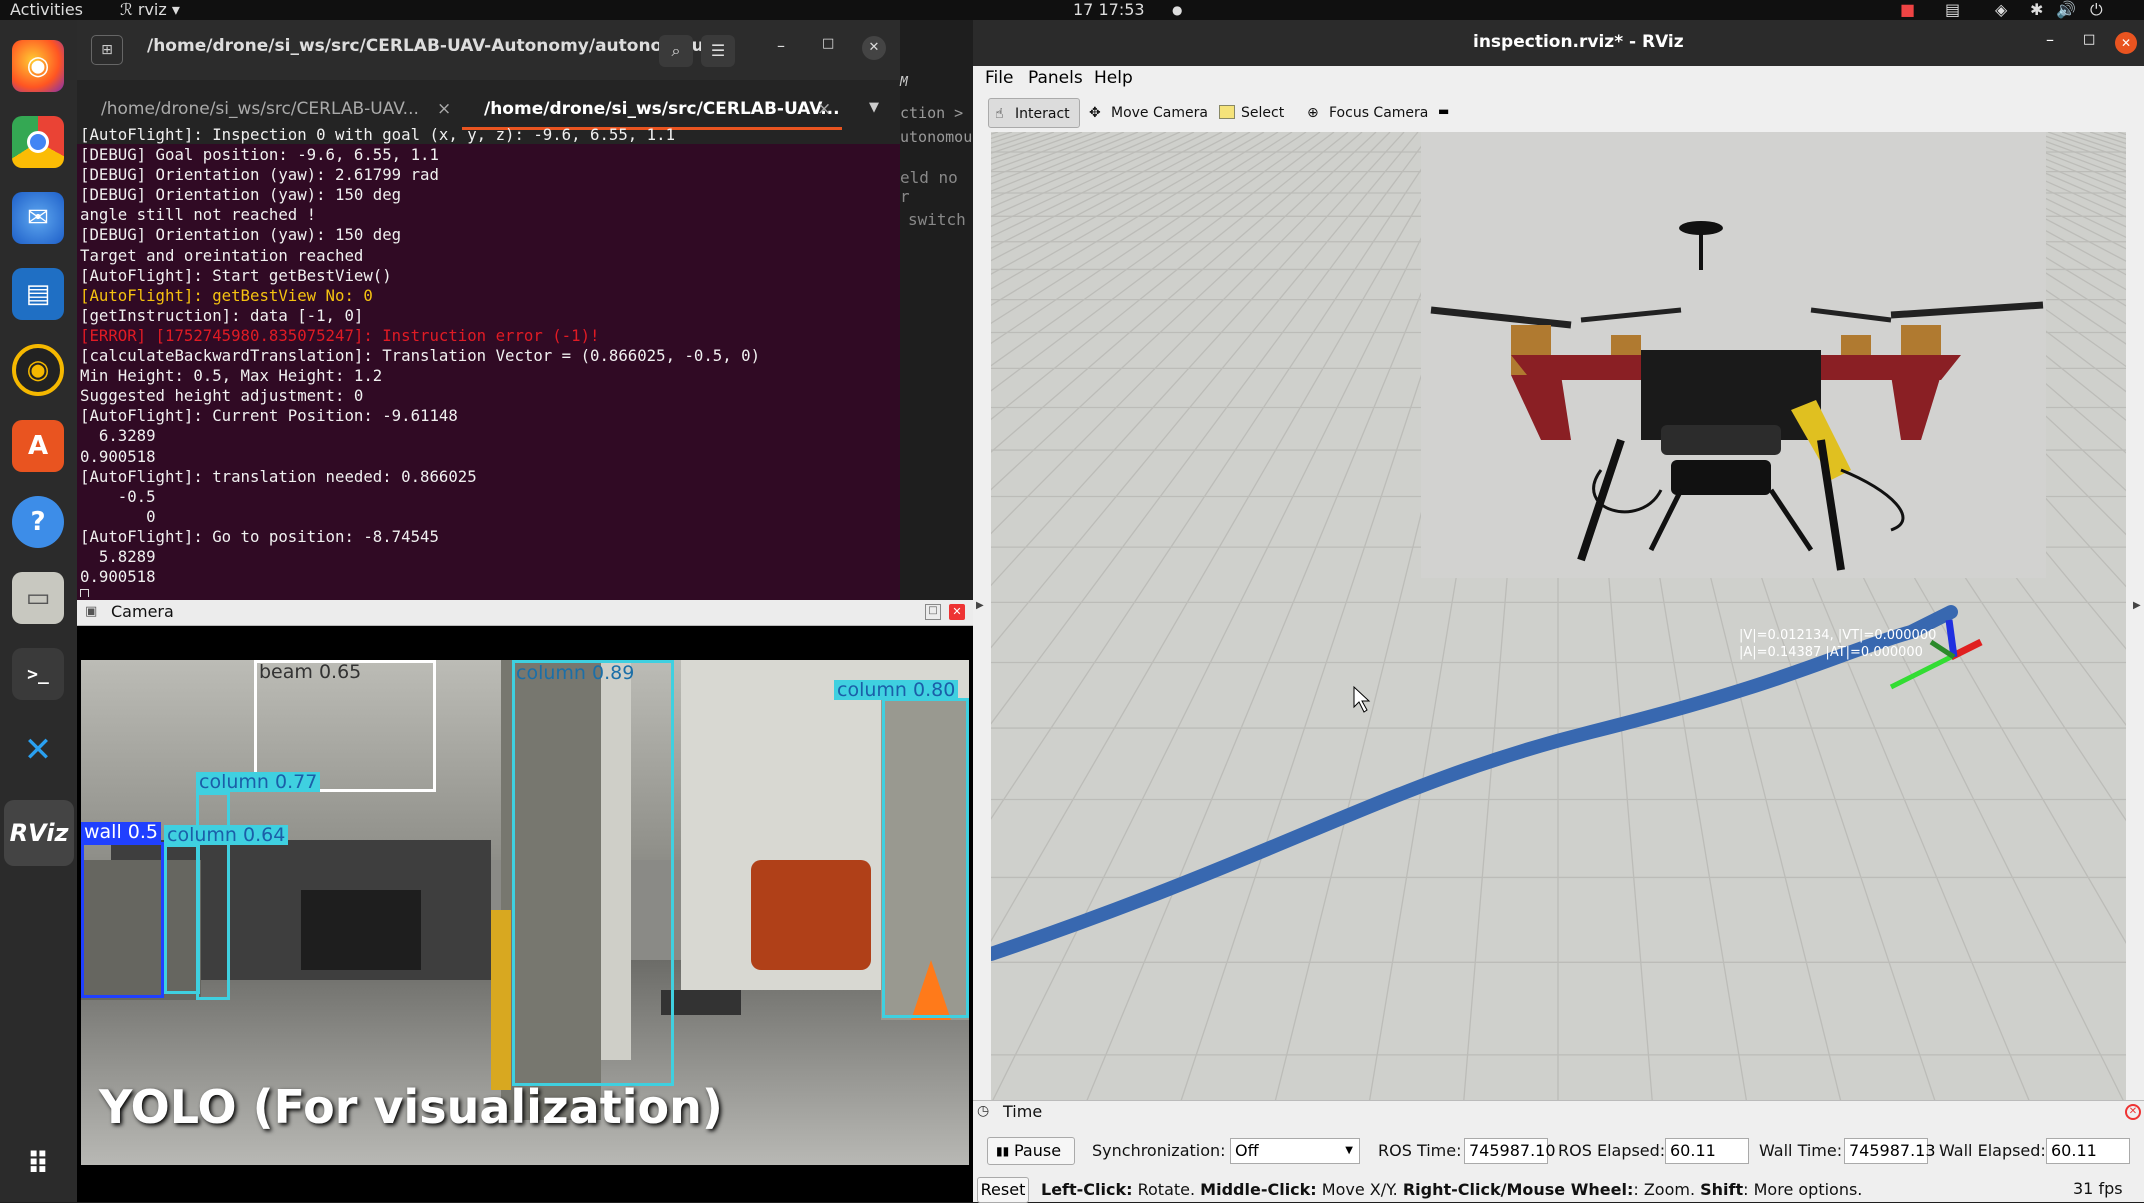 The image size is (2144, 1203). What do you see at coordinates (980, 605) in the screenshot?
I see `left-panel-collapse-icon: ▶` at bounding box center [980, 605].